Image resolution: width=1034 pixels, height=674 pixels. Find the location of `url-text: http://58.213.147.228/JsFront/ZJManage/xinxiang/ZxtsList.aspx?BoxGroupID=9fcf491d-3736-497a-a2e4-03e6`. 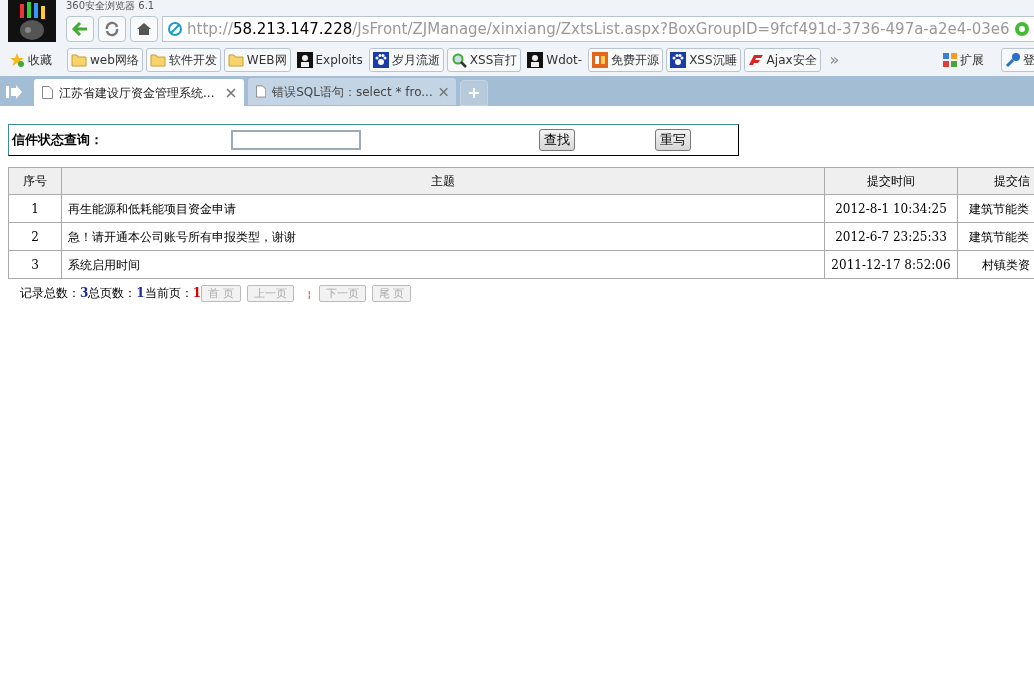

url-text: http://58.213.147.228/JsFront/ZJManage/xinxiang/ZxtsList.aspx?BoxGroupID=9fcf491d-3736-497a-a2e4-03e6 is located at coordinates (598, 29).